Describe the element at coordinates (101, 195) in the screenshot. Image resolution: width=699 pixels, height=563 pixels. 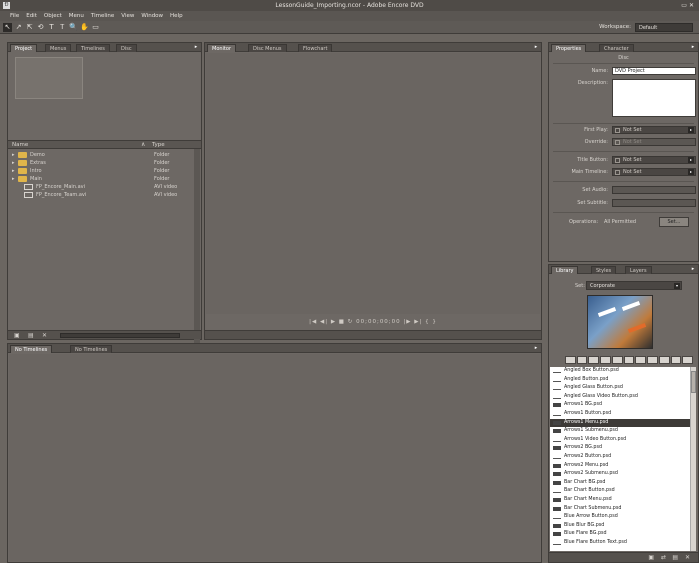
I see `list-item: FP_Encore_Team.avi AVI video` at that location.